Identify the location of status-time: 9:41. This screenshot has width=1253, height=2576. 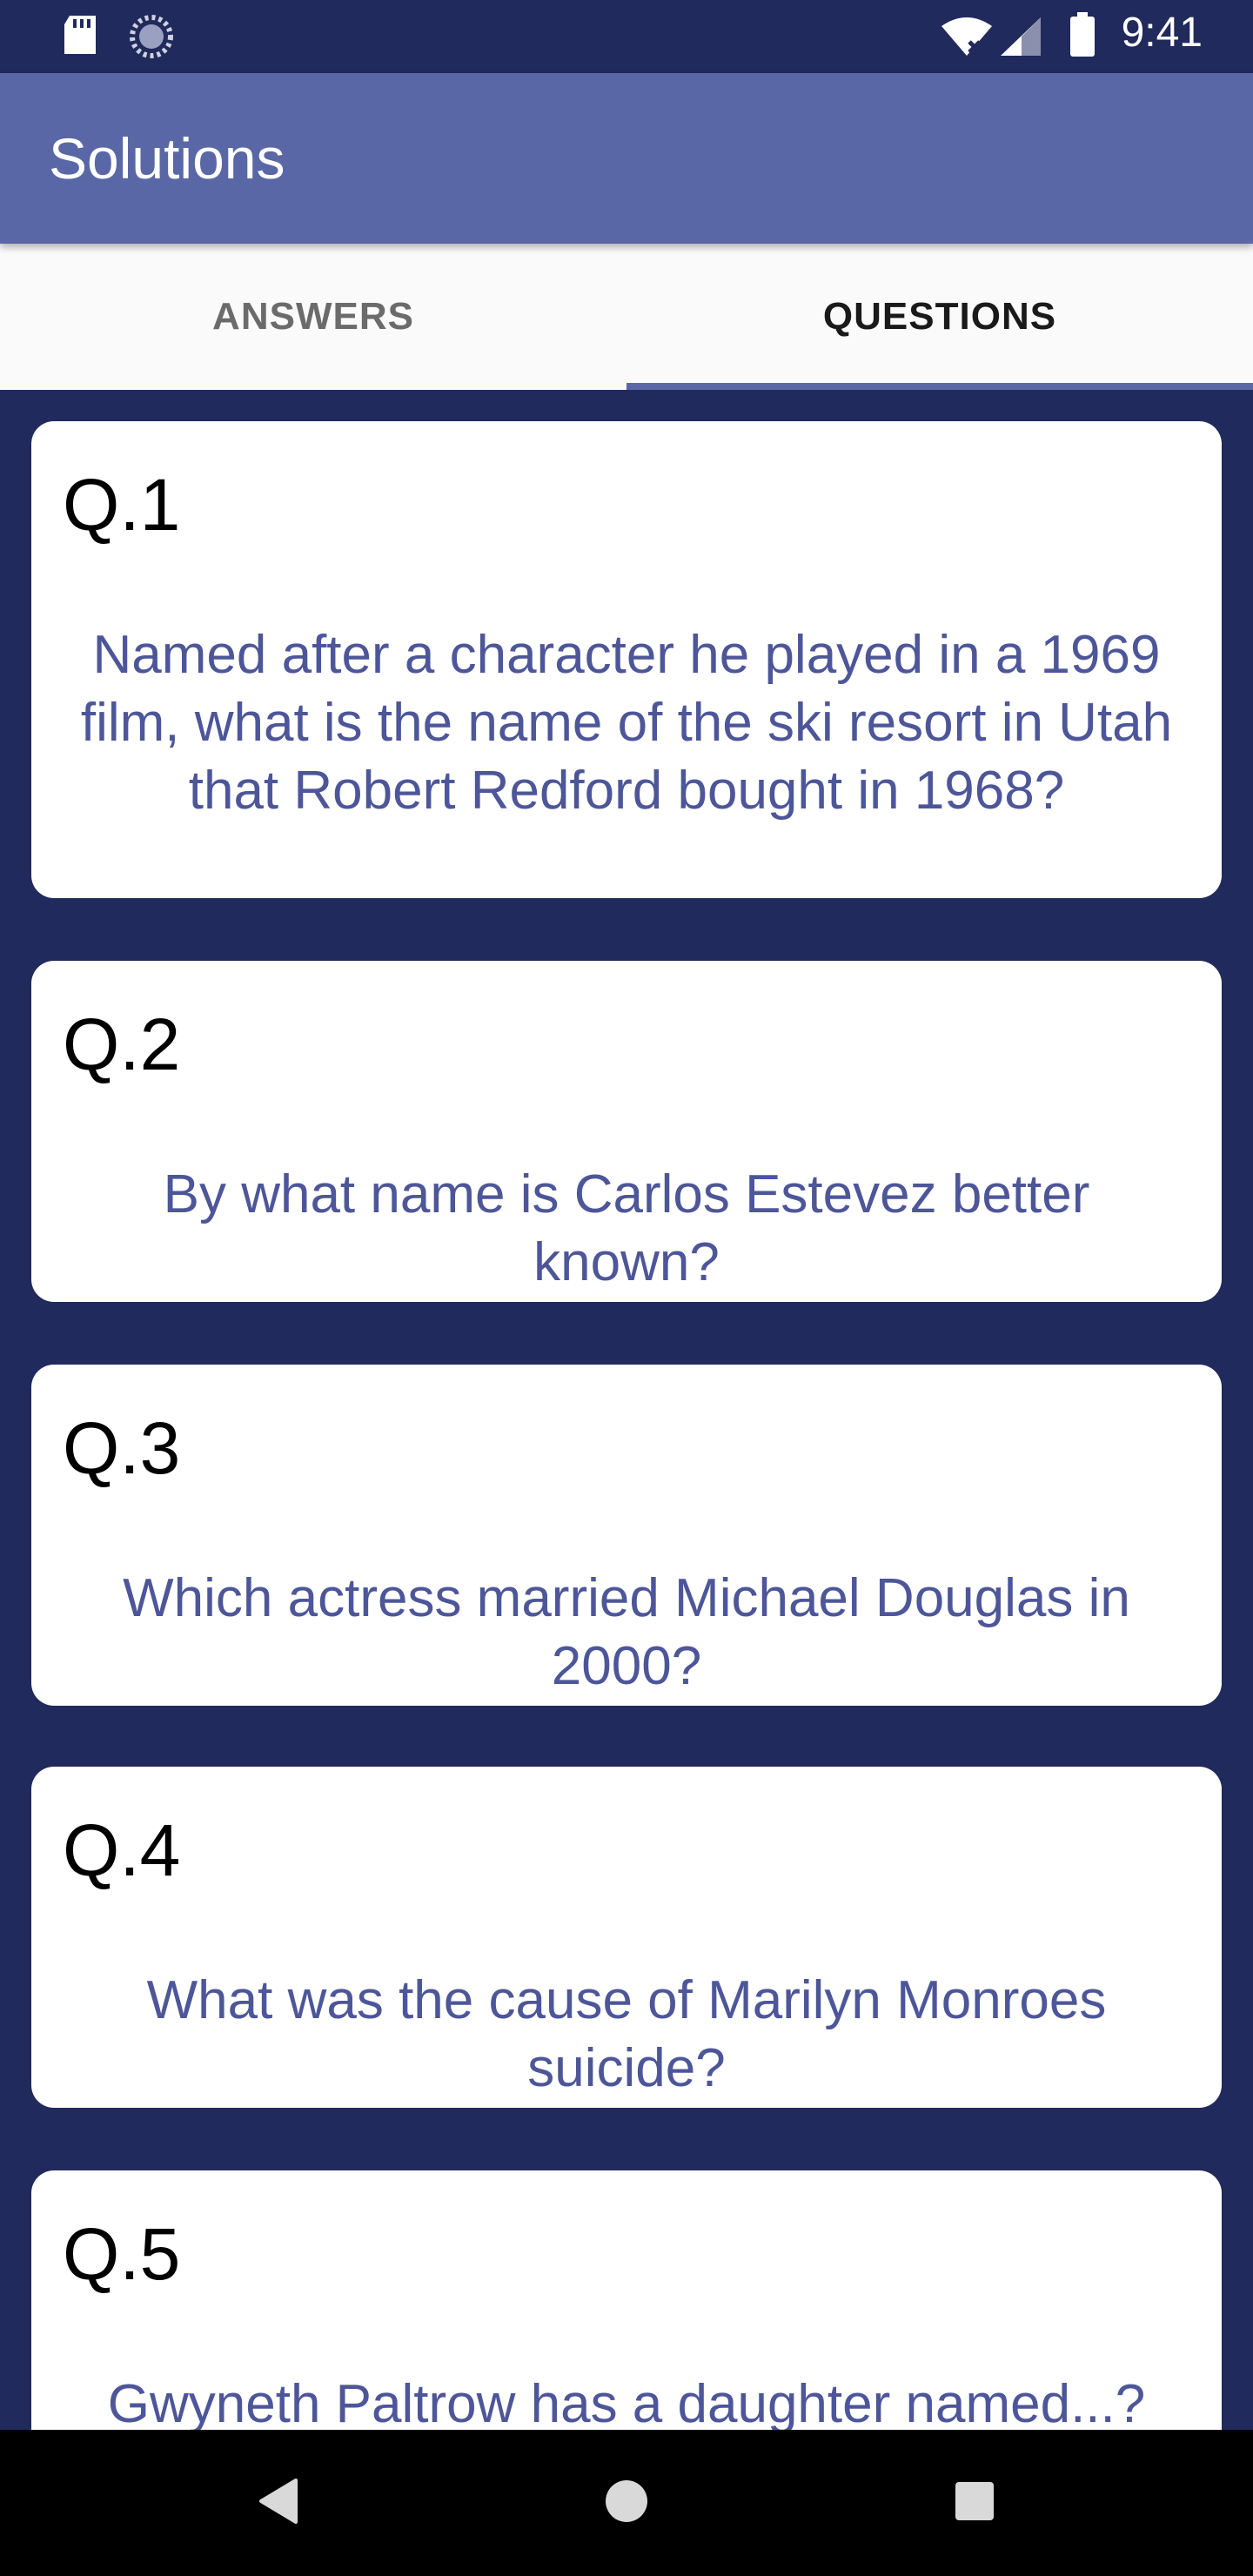
(1162, 33).